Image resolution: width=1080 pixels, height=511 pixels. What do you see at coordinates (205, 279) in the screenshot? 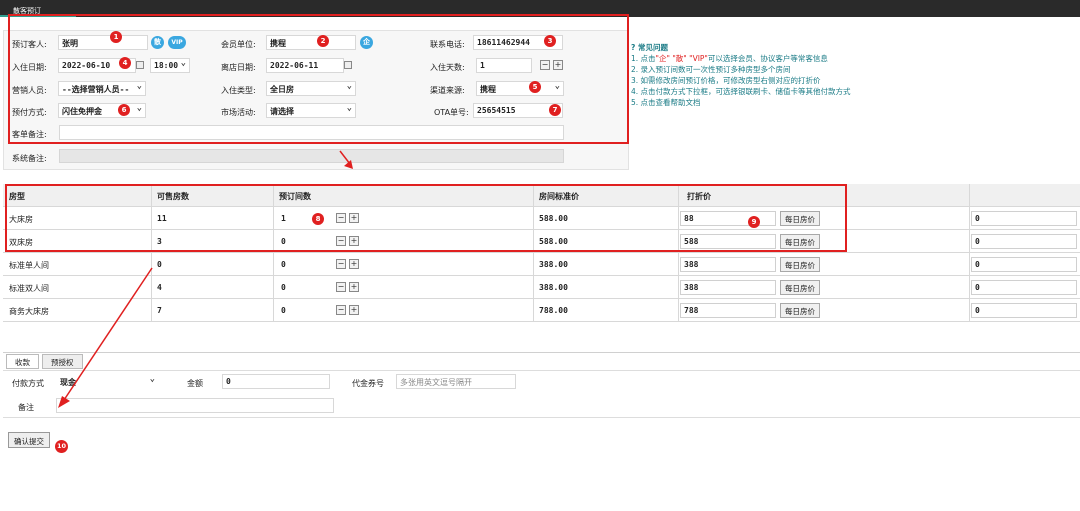
I see `annotation-arrows` at bounding box center [205, 279].